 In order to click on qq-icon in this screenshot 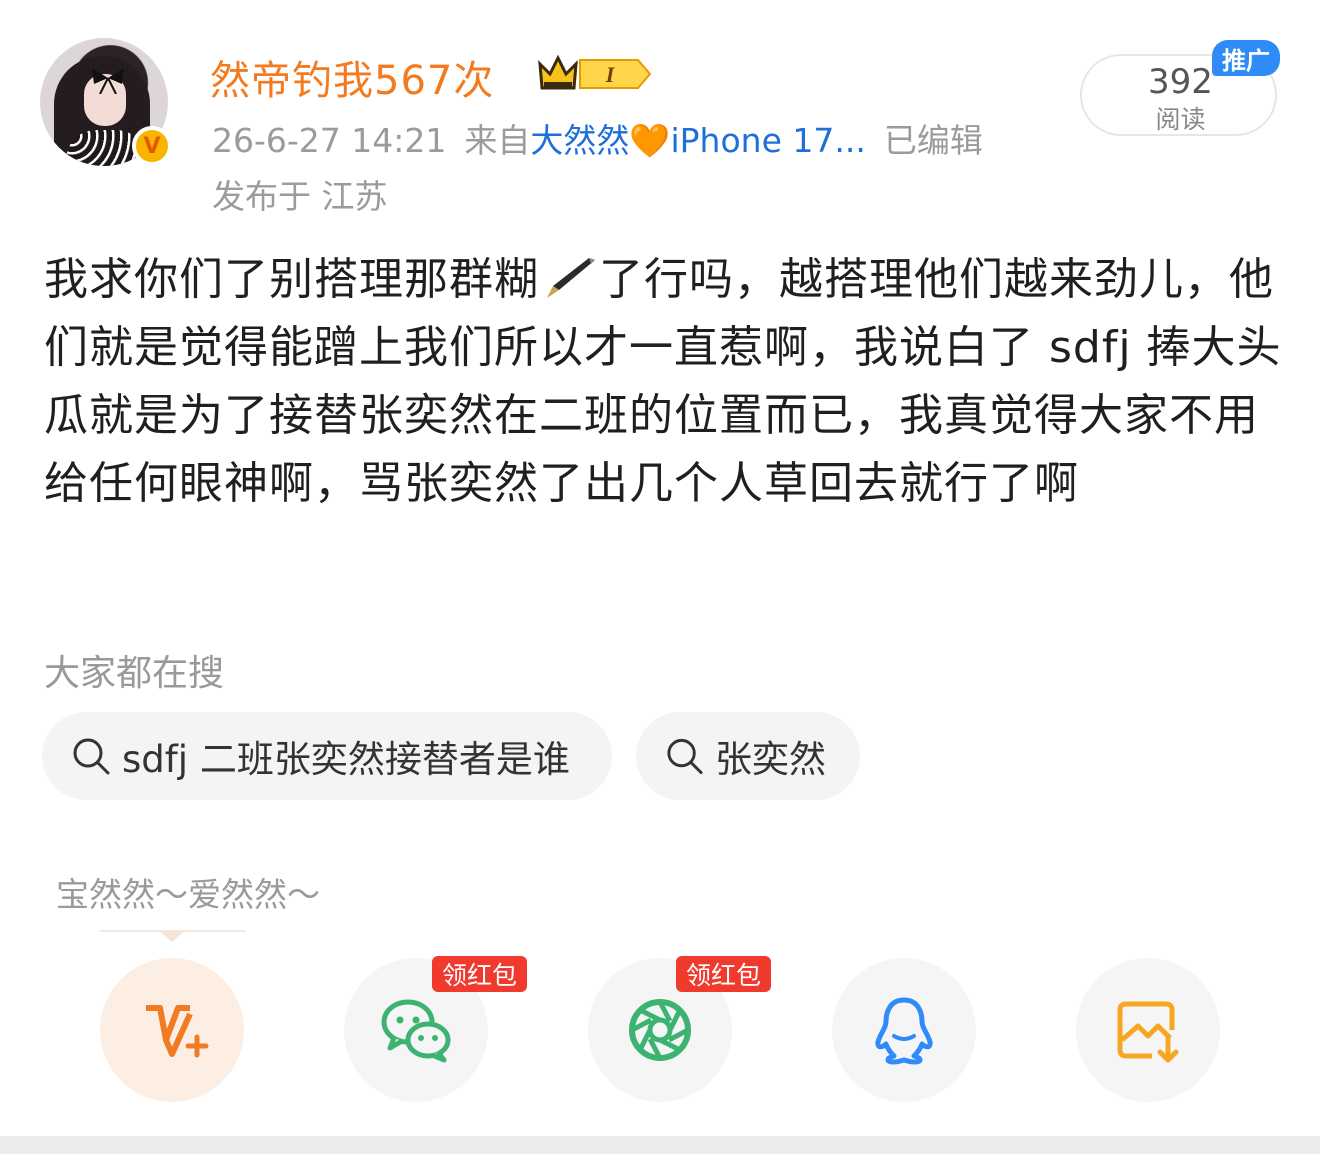, I will do `click(904, 1031)`.